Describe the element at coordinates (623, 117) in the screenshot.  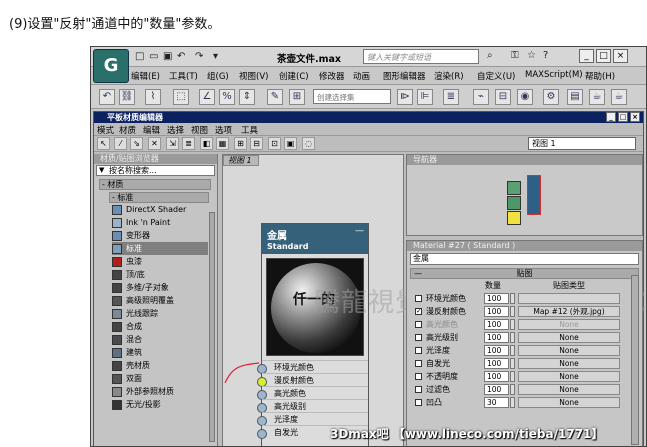
I see `slate-maximize-button: □` at that location.